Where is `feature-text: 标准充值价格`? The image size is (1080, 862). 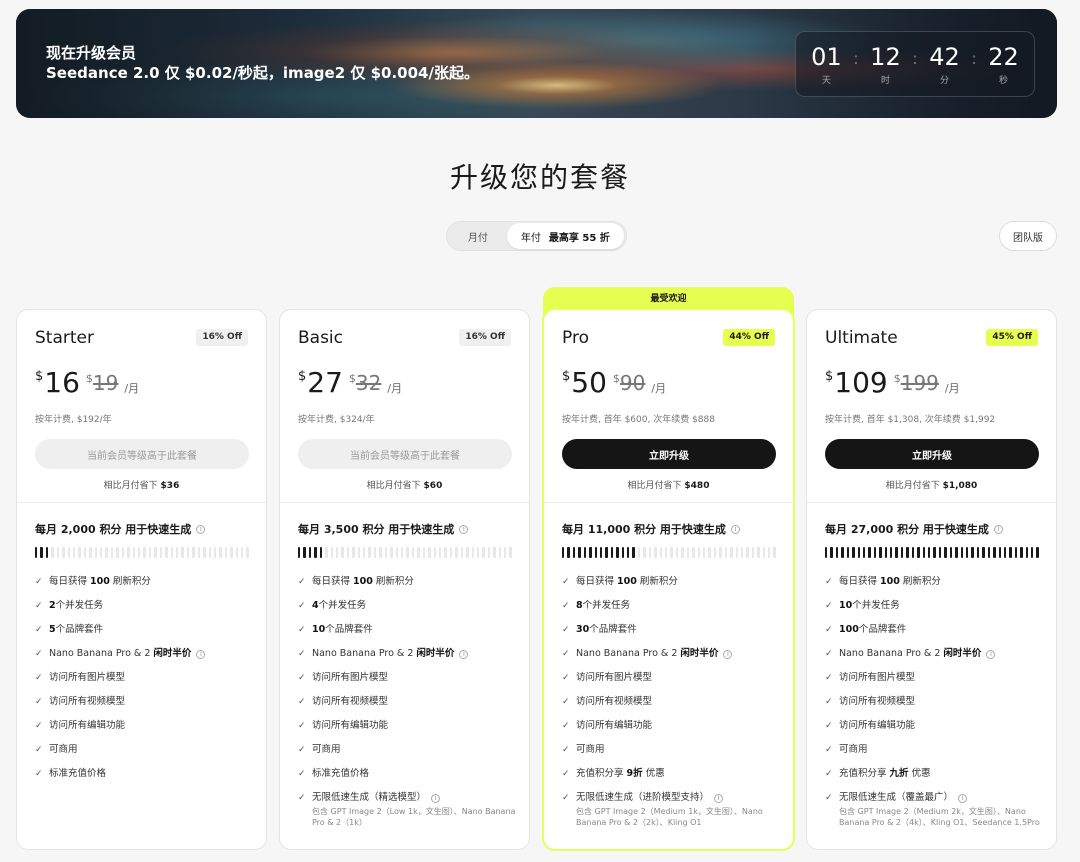 feature-text: 标准充值价格 is located at coordinates (78, 773).